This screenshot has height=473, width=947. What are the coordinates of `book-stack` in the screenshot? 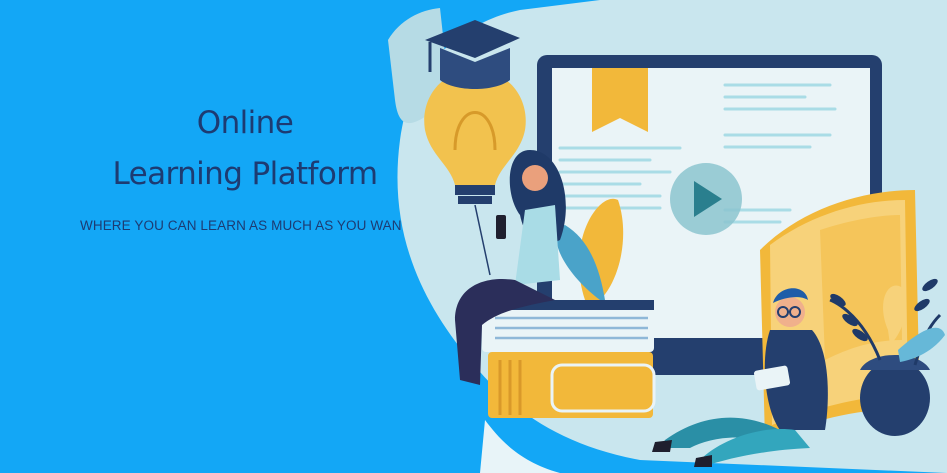 It's located at (569, 359).